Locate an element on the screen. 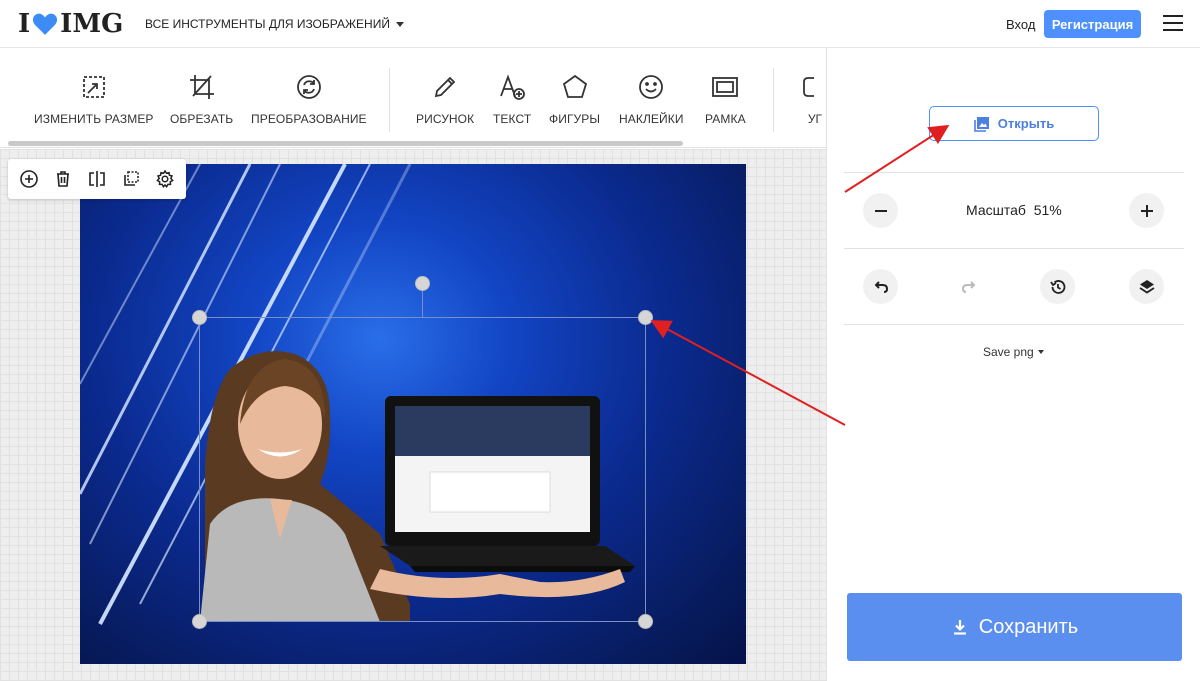 This screenshot has height=681, width=1200. redo-icon is located at coordinates (968, 286).